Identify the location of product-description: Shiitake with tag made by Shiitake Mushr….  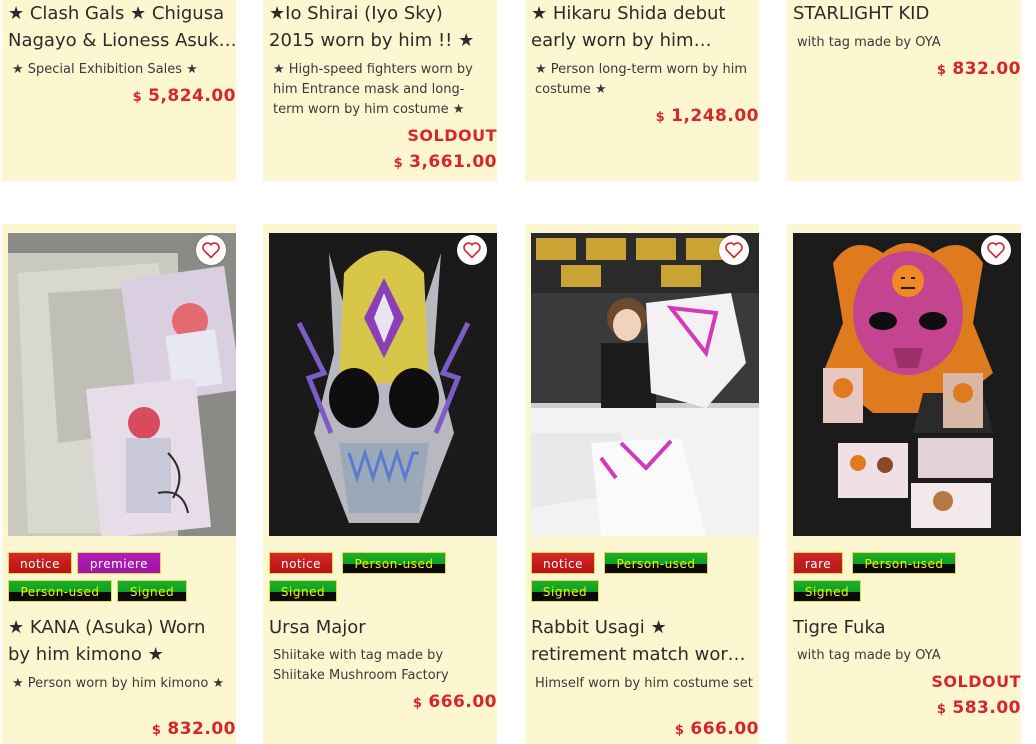
(361, 665).